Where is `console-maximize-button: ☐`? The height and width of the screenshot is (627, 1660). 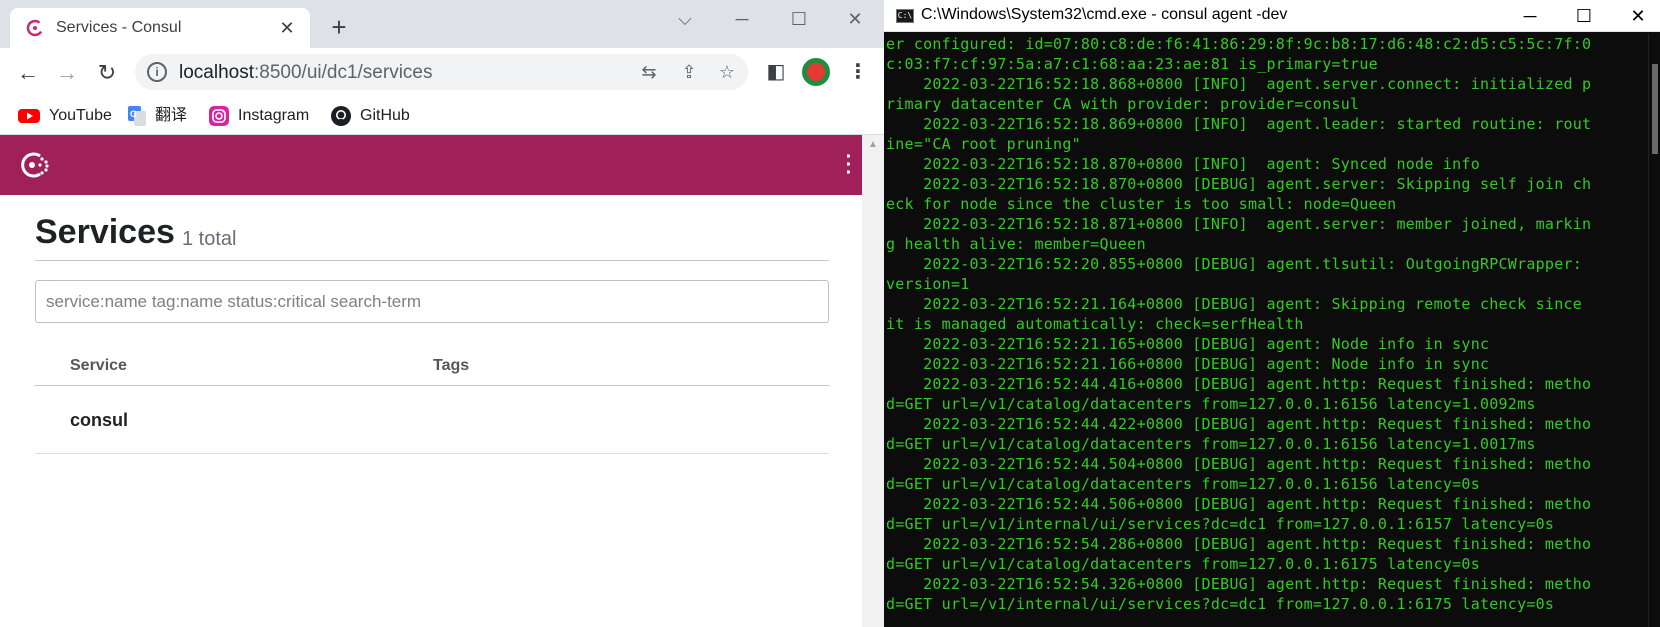
console-maximize-button: ☐ is located at coordinates (1584, 16).